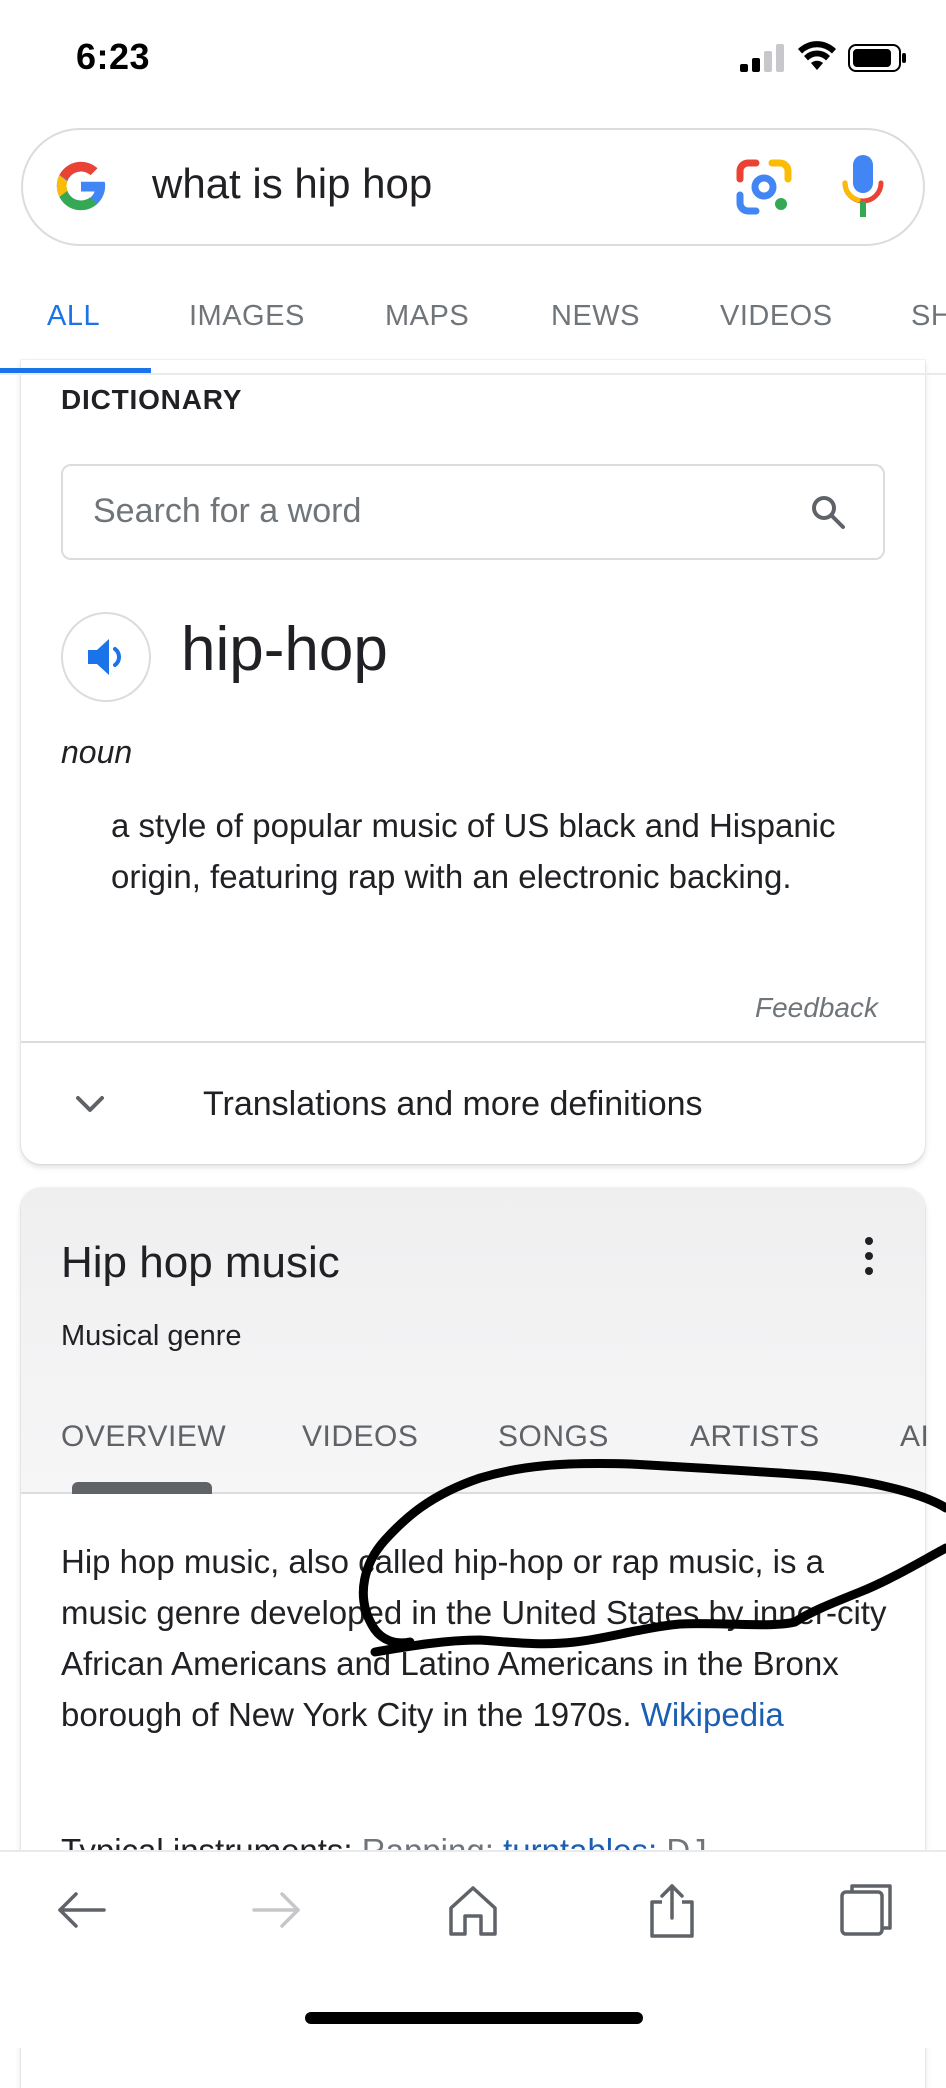  What do you see at coordinates (595, 316) in the screenshot?
I see `tab-news: NEWS` at bounding box center [595, 316].